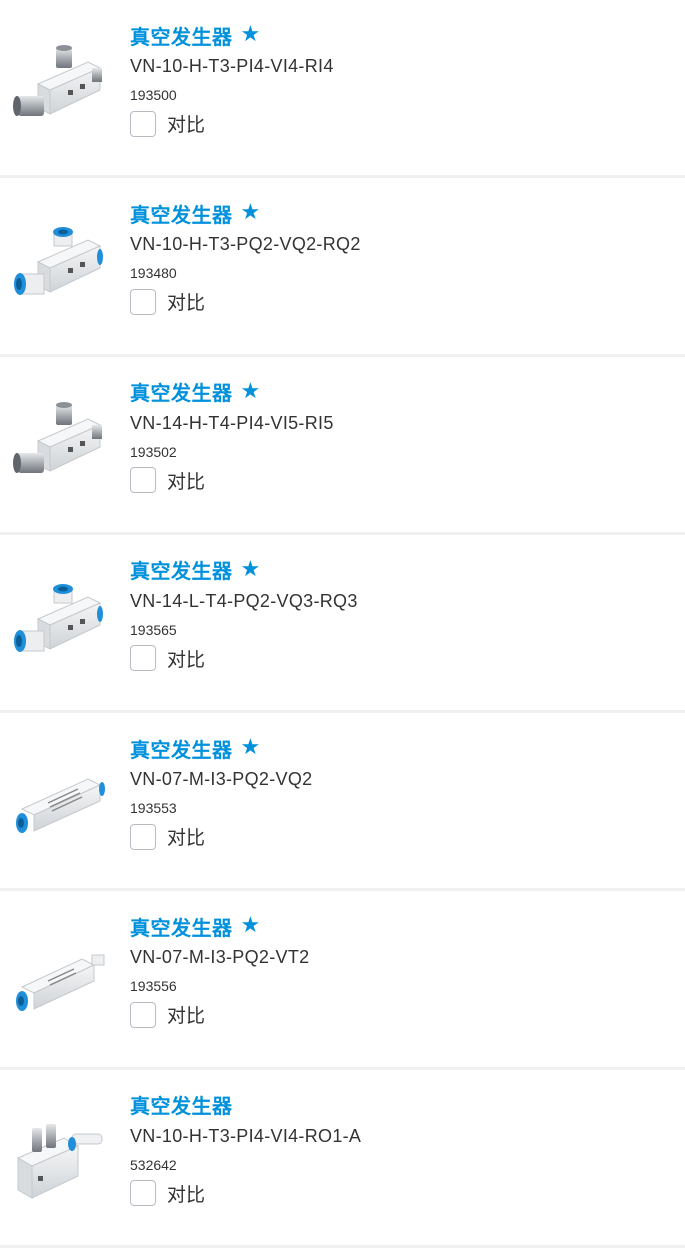 The height and width of the screenshot is (1248, 685). What do you see at coordinates (342, 980) in the screenshot?
I see `product-list-item: 真空发生器 ★ VN-07-M-I3-PQ2-VT2 193556 对比` at bounding box center [342, 980].